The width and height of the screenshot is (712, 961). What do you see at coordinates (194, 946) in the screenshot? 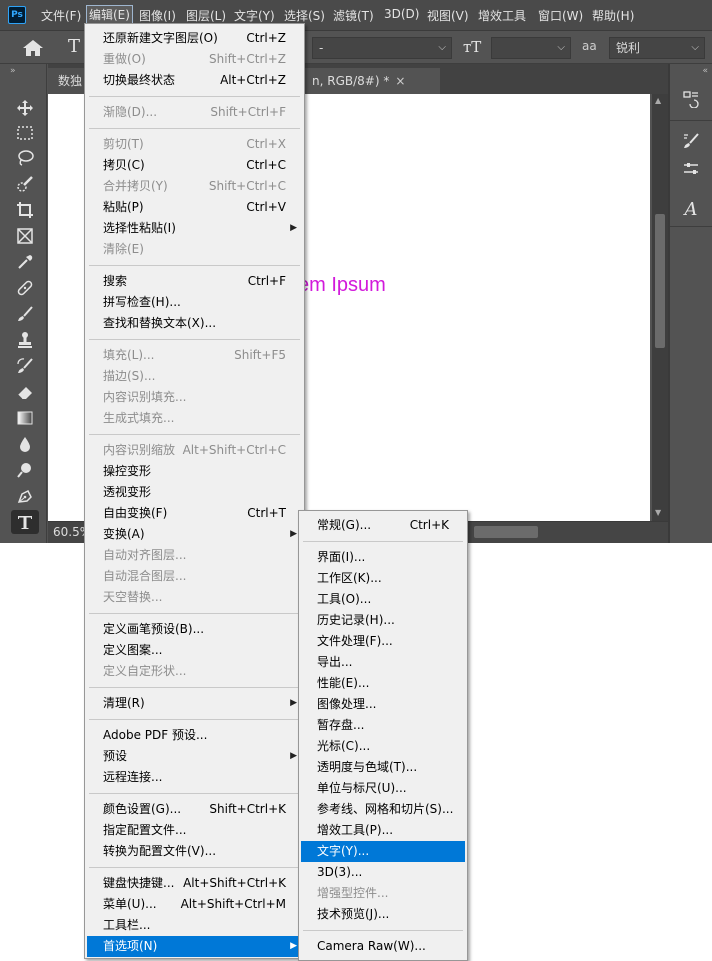
I see `menu-item-preferences: 首选项(N) ▶` at bounding box center [194, 946].